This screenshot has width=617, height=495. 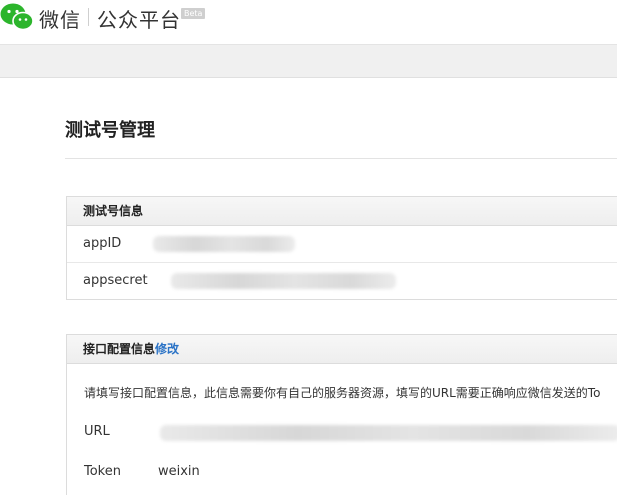 I want to click on appsecret-value-redacted, so click(x=283, y=281).